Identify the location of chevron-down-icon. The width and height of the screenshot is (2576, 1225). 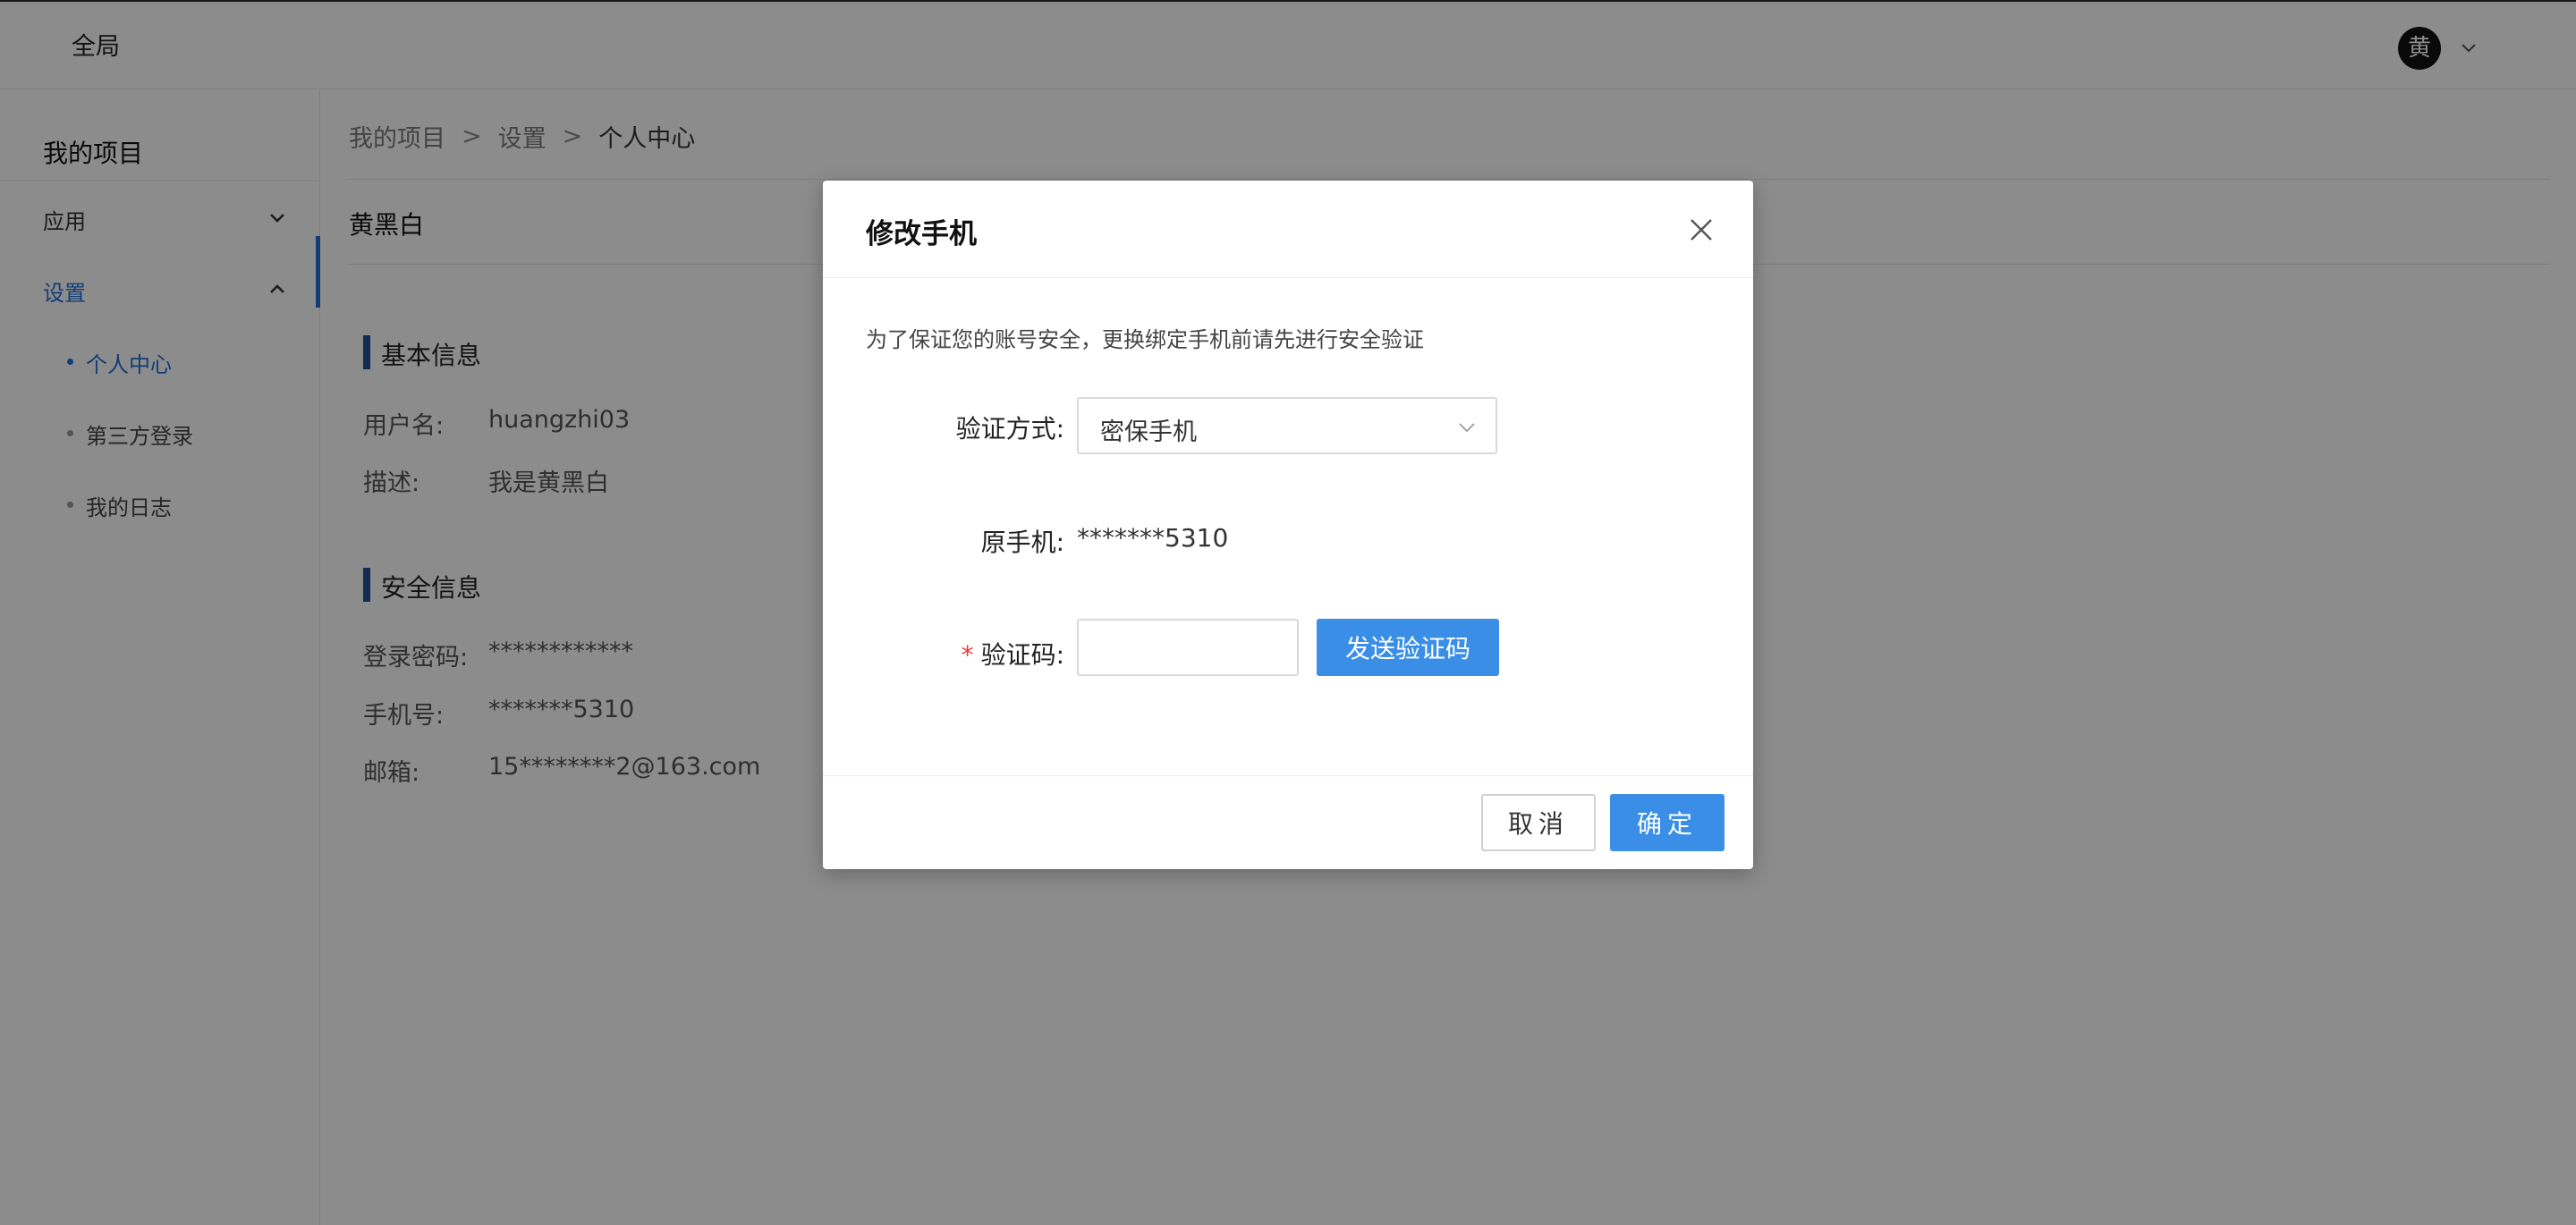
(1467, 428).